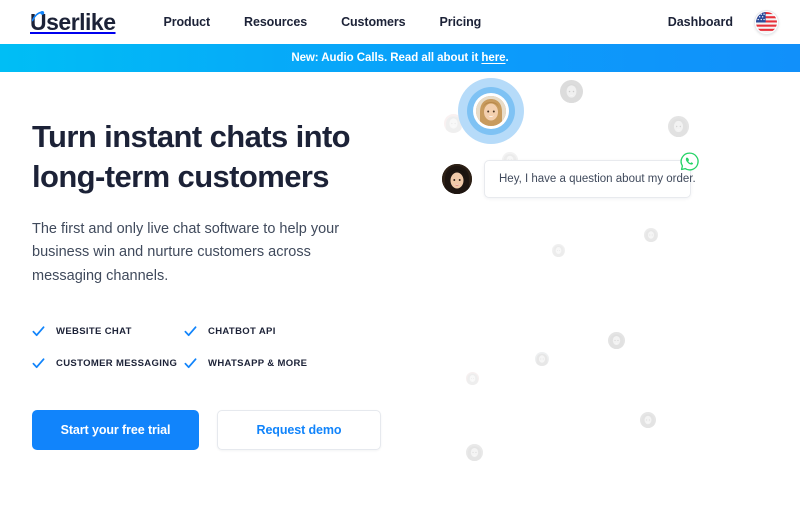 The width and height of the screenshot is (800, 506). Describe the element at coordinates (323, 22) in the screenshot. I see `main-navigation: Product Resources Customers Pricing` at that location.